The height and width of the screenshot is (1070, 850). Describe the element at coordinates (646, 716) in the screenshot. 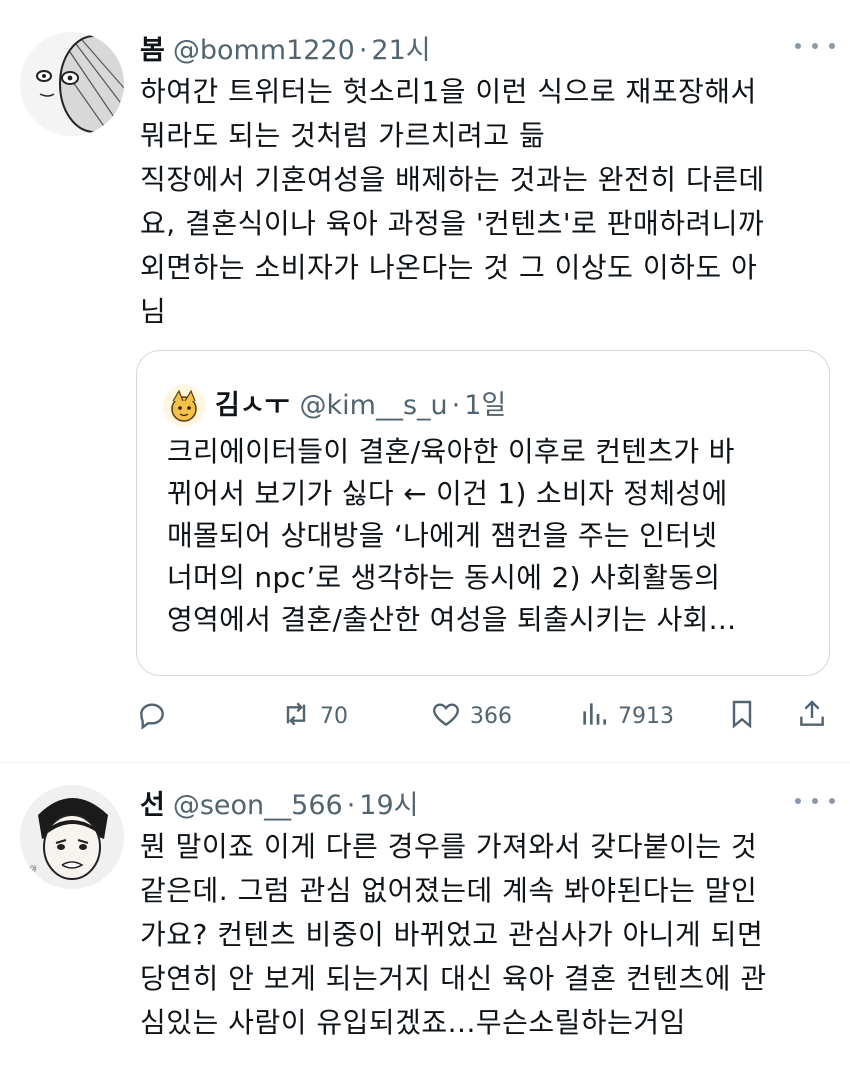

I see `views-count: 7913` at that location.